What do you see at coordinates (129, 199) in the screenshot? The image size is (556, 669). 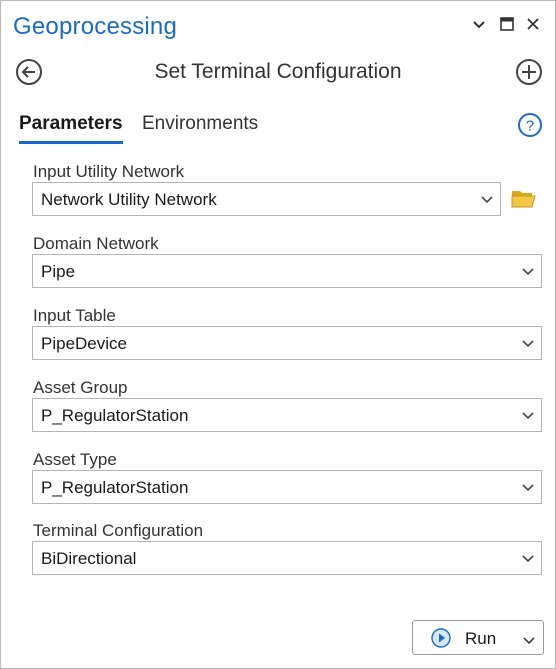 I see `input-utility-network-value: Network Utility Network` at bounding box center [129, 199].